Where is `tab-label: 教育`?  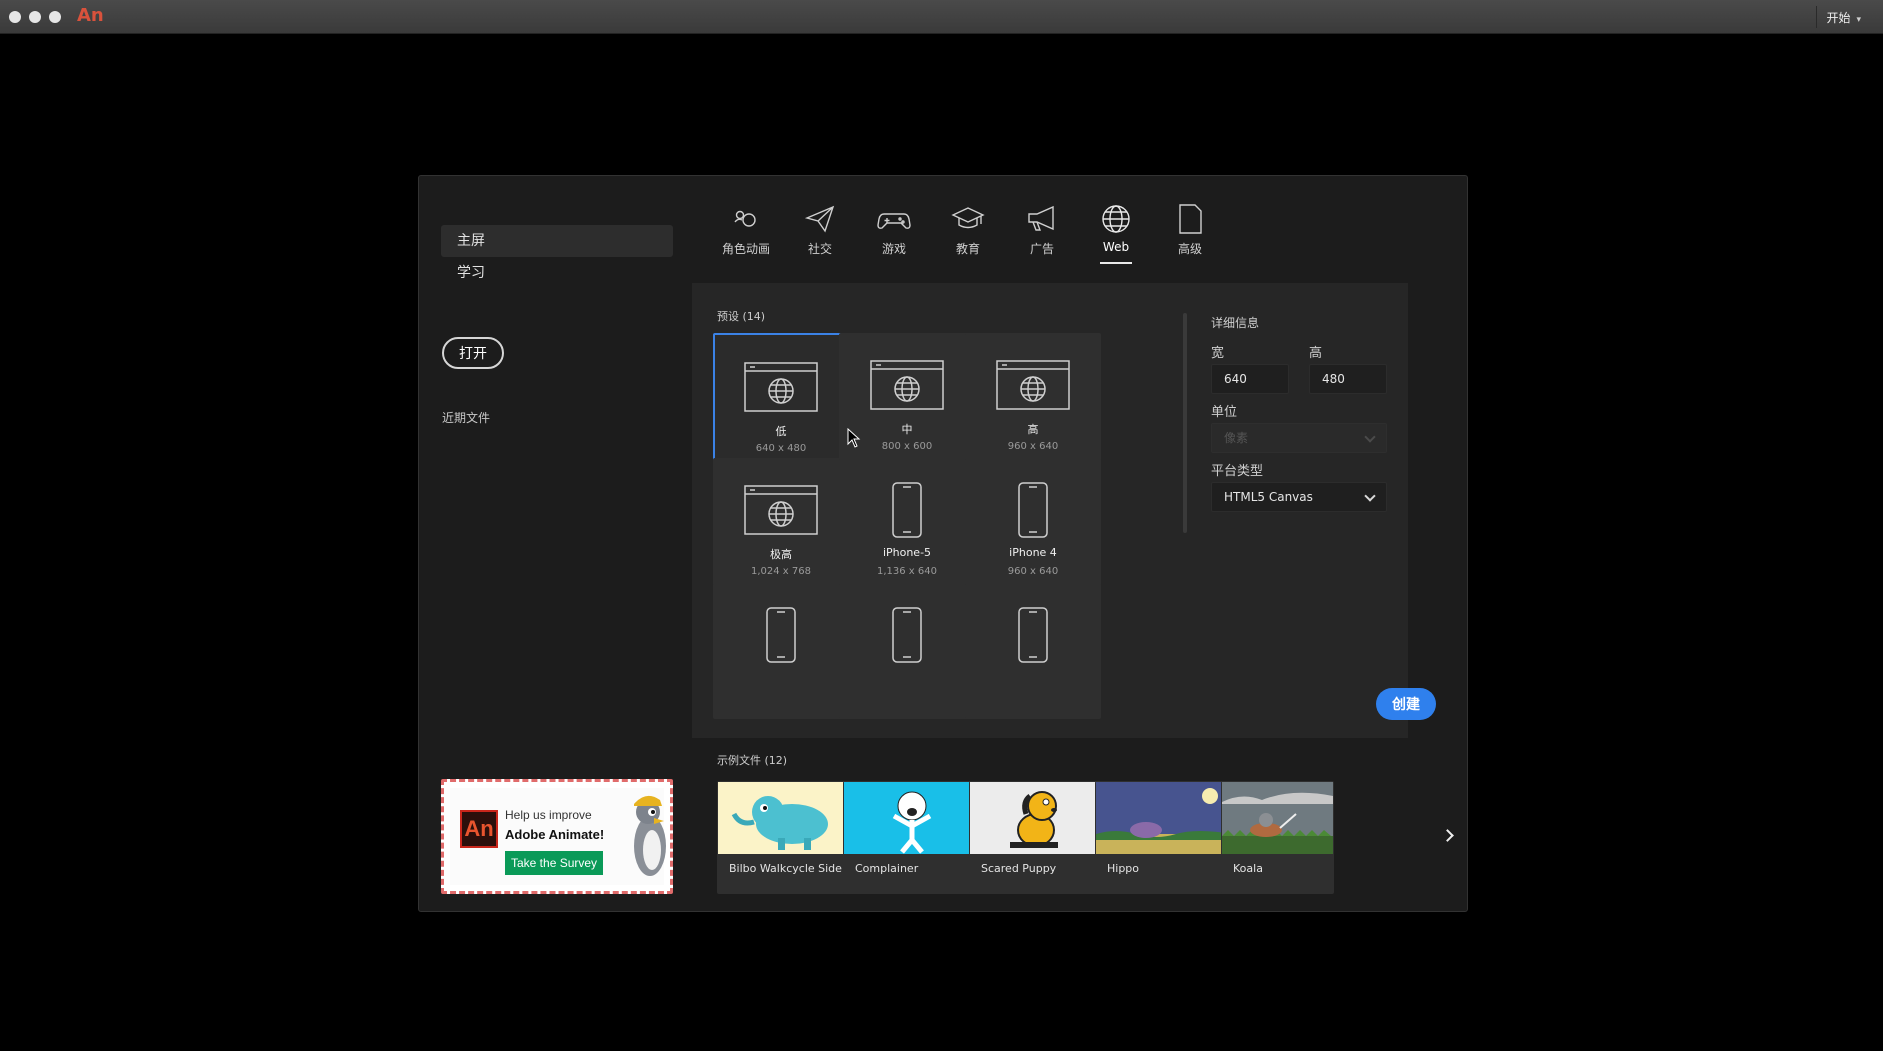 tab-label: 教育 is located at coordinates (967, 249).